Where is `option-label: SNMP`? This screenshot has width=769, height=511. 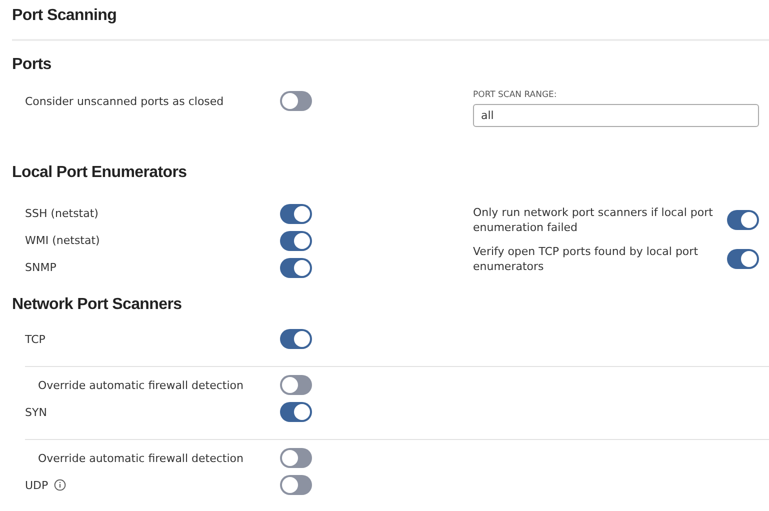 option-label: SNMP is located at coordinates (40, 267).